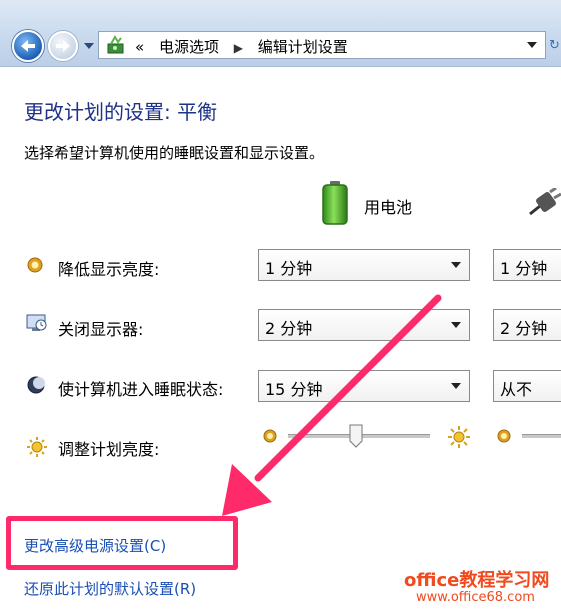 The width and height of the screenshot is (561, 614). I want to click on power-options-icon, so click(115, 44).